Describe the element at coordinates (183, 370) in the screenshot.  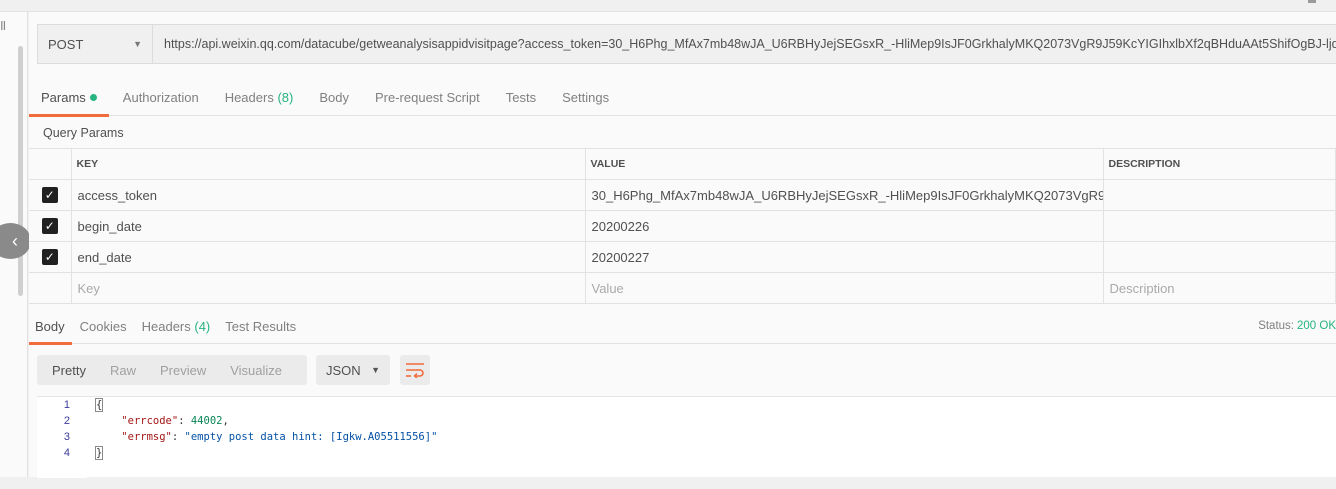
I see `view-preview-button: Preview` at that location.